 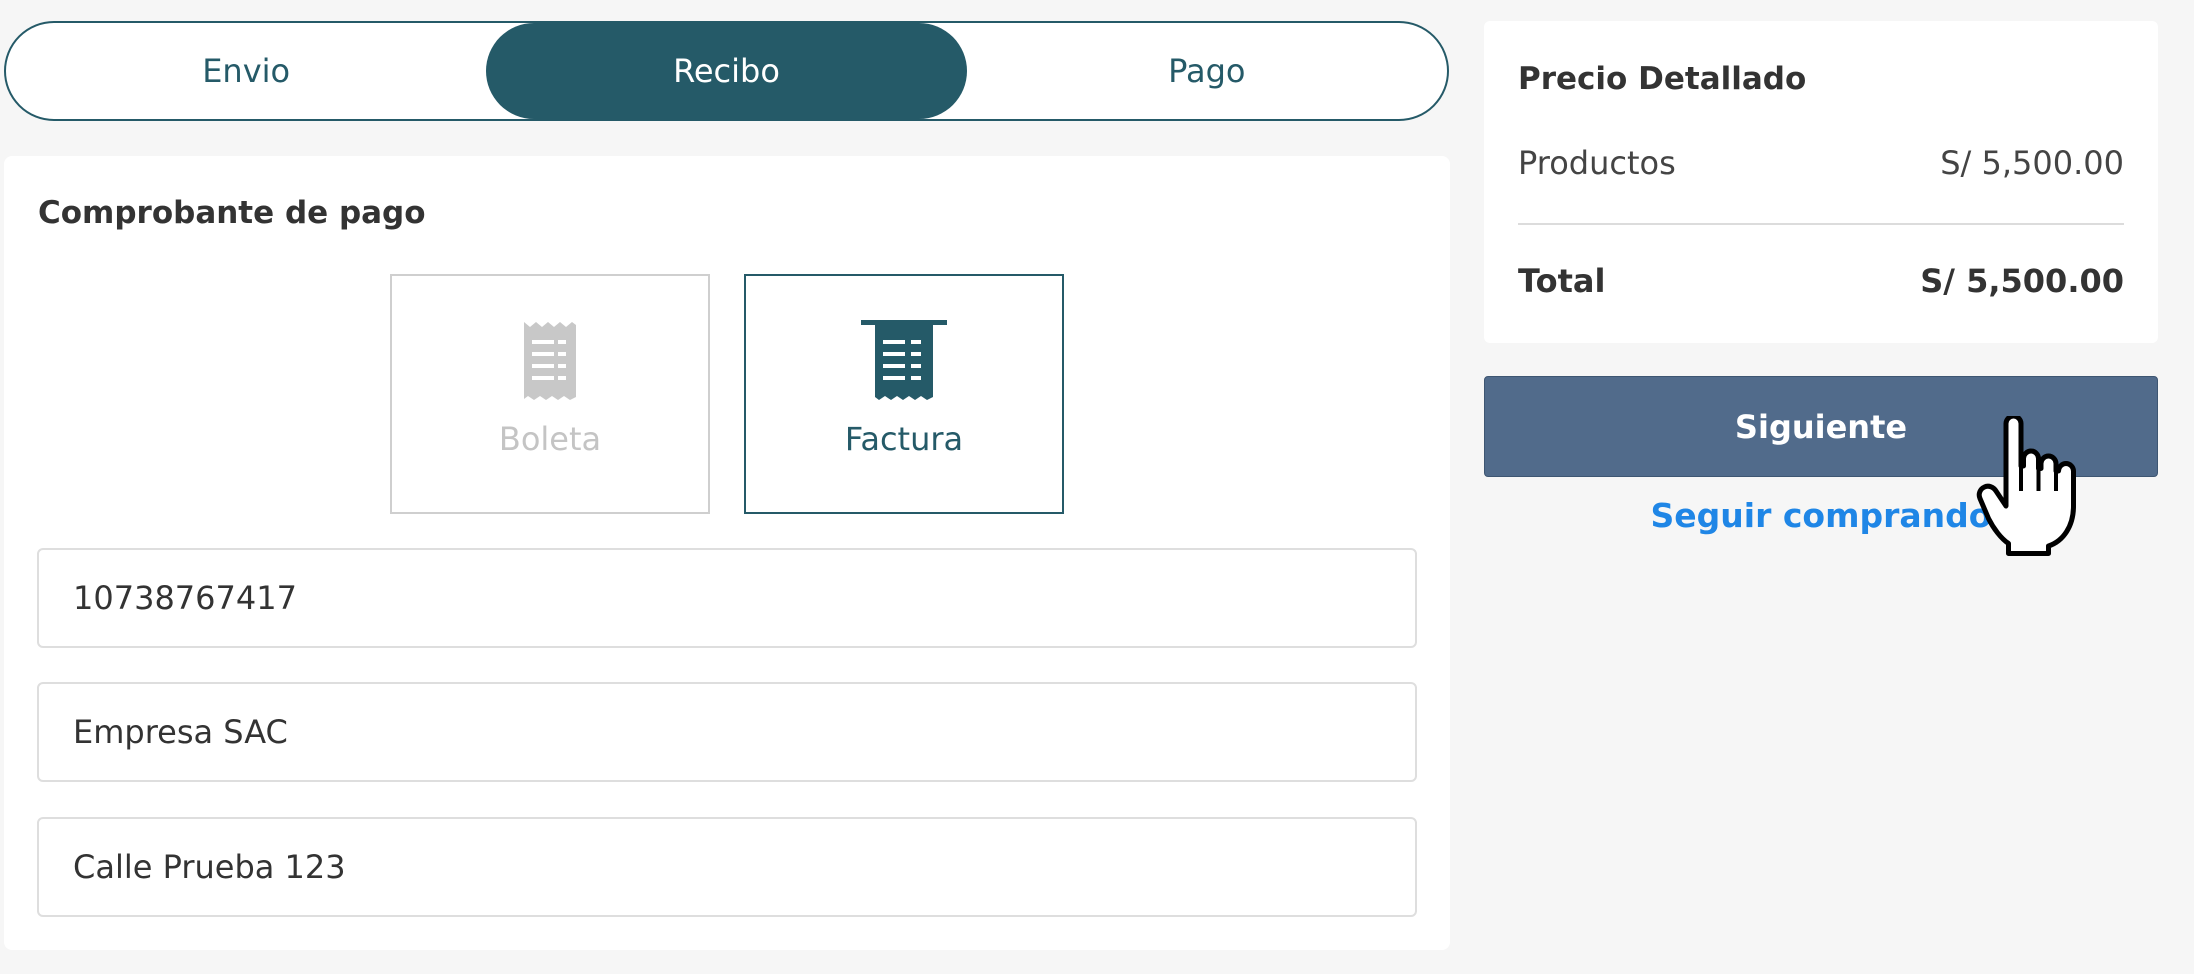 What do you see at coordinates (550, 439) in the screenshot?
I see `boleta-label: Boleta` at bounding box center [550, 439].